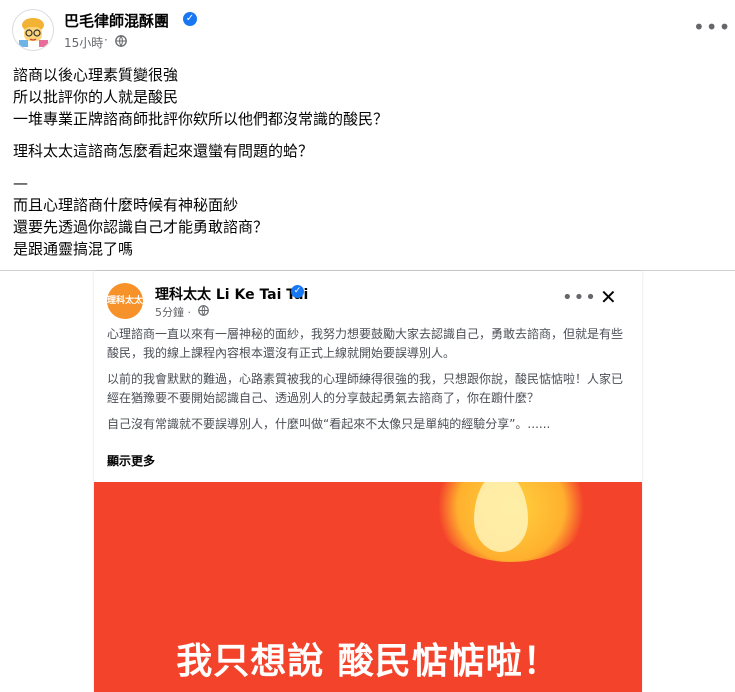 This screenshot has height=692, width=735. Describe the element at coordinates (141, 227) in the screenshot. I see `post-line: 還要先透過你認識自己才能勇敢諮商？` at that location.